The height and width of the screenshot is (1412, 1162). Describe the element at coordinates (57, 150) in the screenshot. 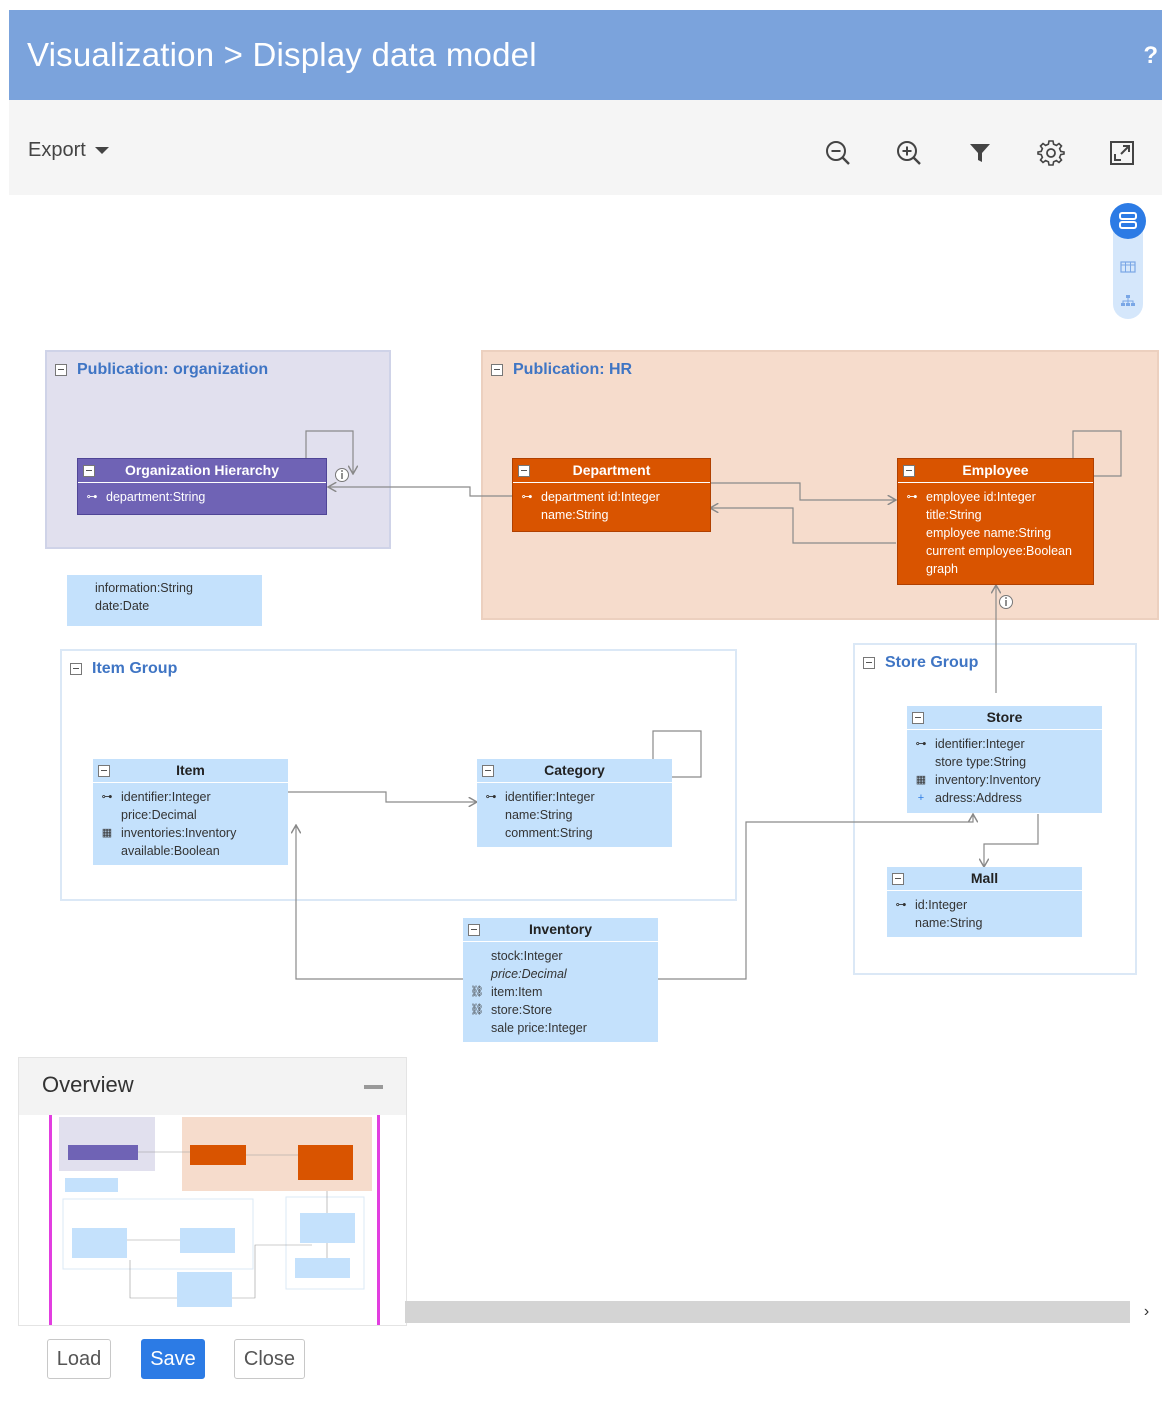

I see `export-label: Export` at that location.